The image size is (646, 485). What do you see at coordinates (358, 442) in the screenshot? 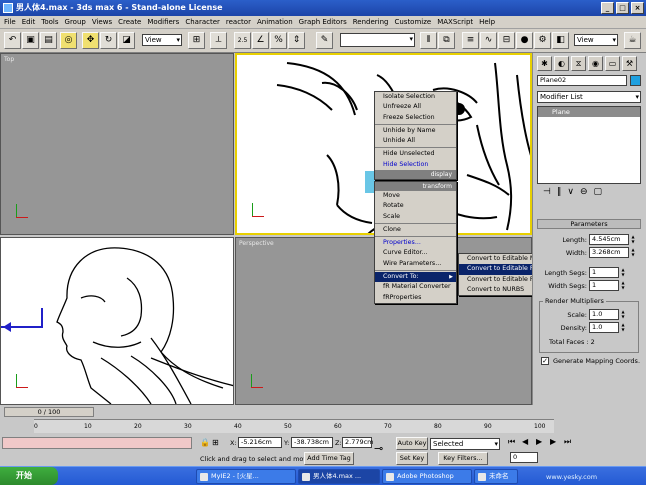
I see `z-coord-field: 2.779cm` at bounding box center [358, 442].